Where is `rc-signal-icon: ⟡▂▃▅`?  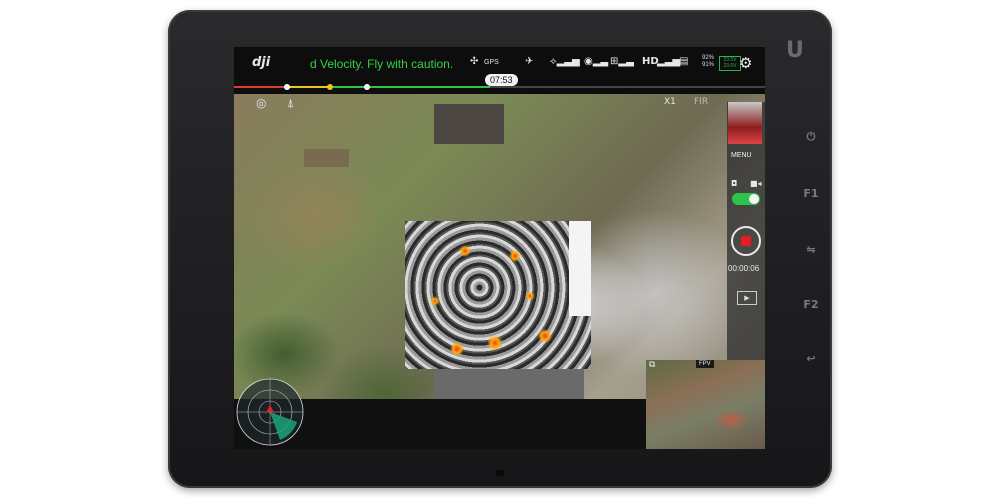 rc-signal-icon: ⟡▂▃▅ is located at coordinates (565, 61).